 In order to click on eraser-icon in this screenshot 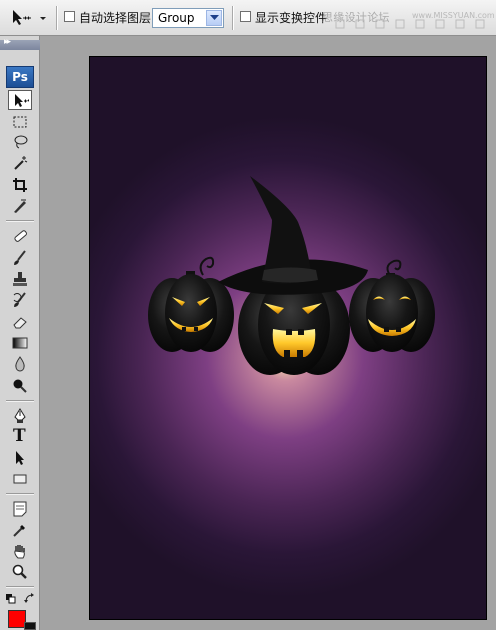, I will do `click(20, 323)`.